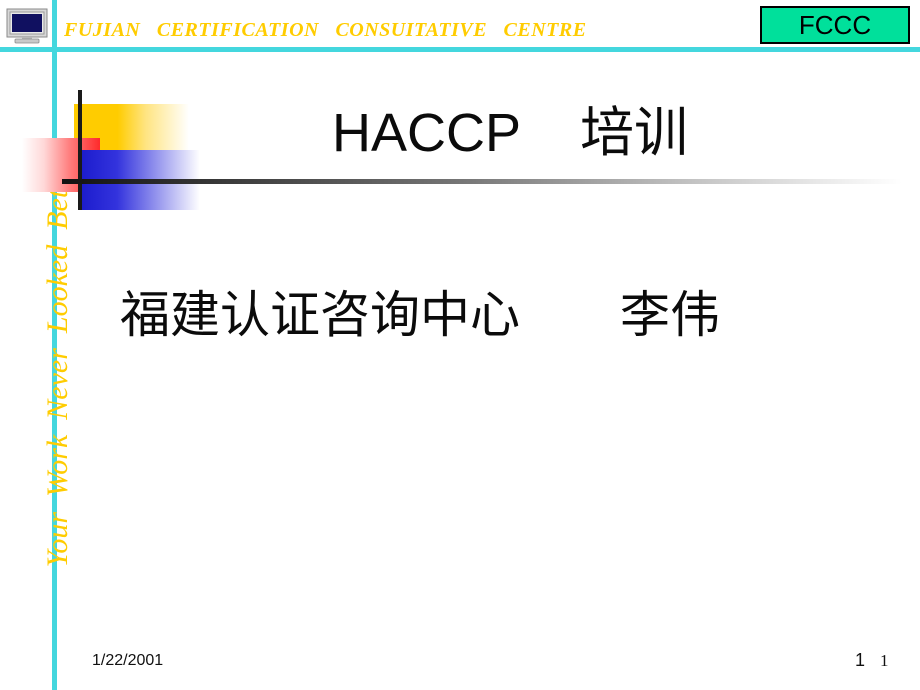 The width and height of the screenshot is (920, 690). What do you see at coordinates (325, 30) in the screenshot?
I see `page-title: FUJIAN CERTIFICATION CONSUITATIVE CENTRE` at bounding box center [325, 30].